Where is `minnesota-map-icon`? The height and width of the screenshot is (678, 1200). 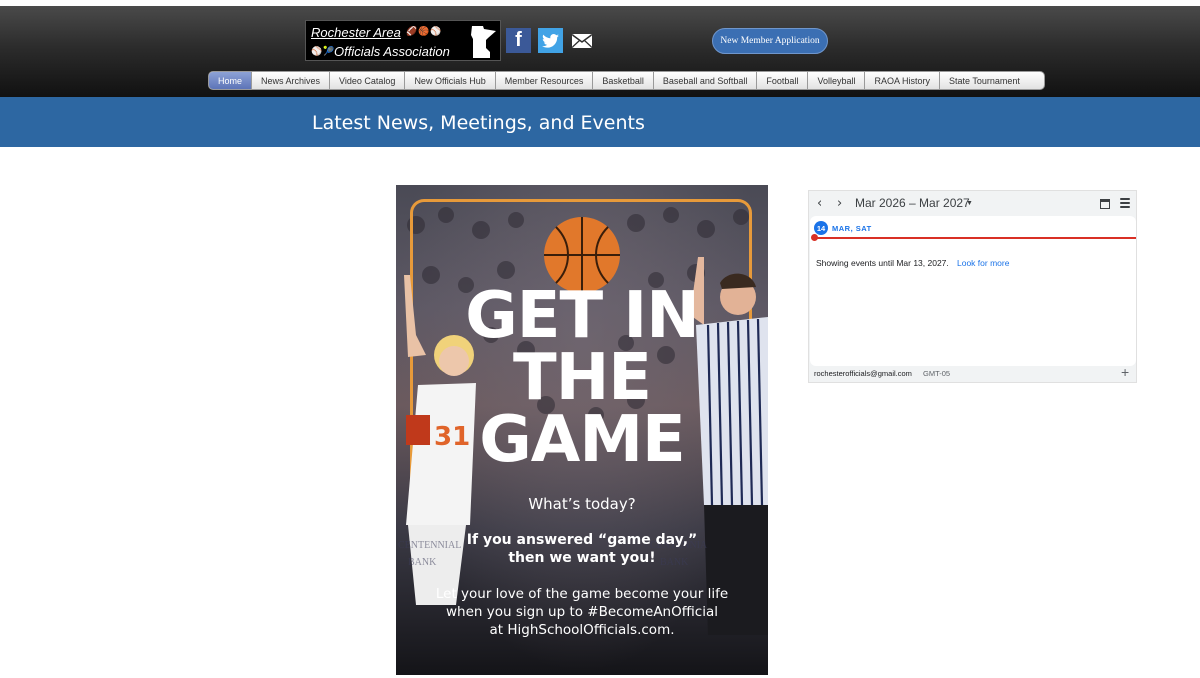
minnesota-map-icon is located at coordinates (483, 42).